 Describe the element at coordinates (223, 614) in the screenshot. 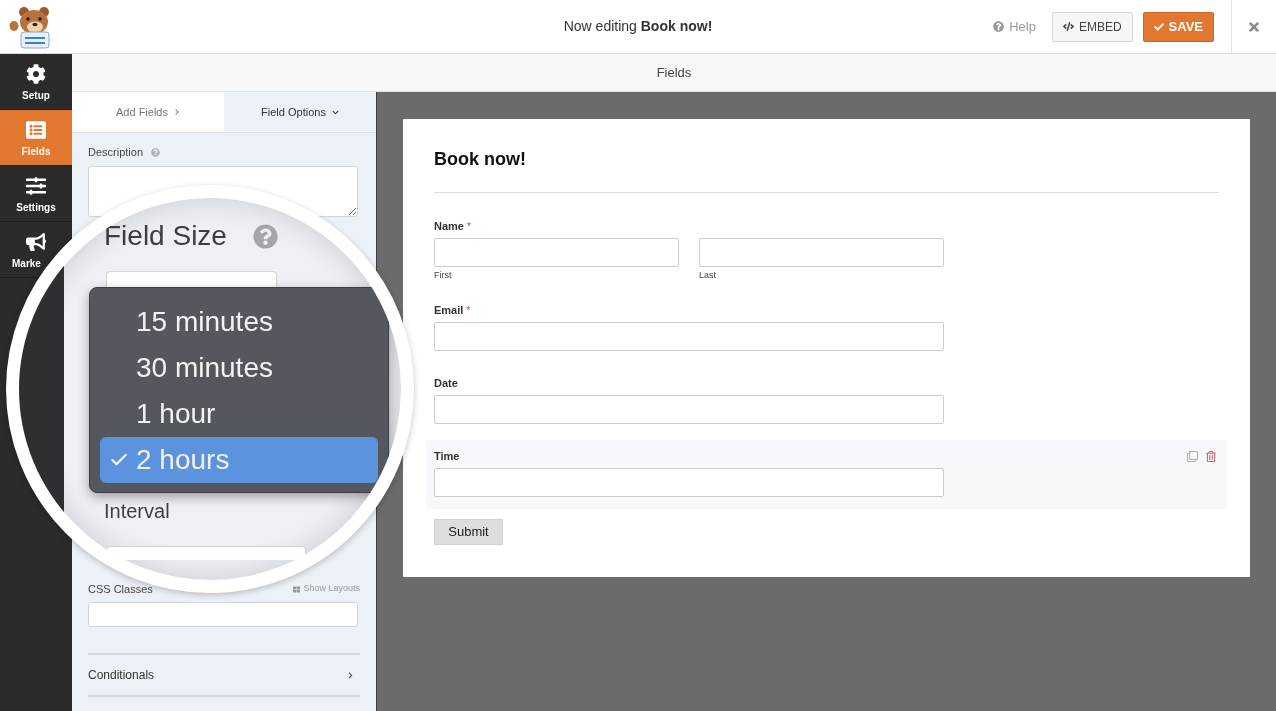

I see `css-classes-field` at that location.